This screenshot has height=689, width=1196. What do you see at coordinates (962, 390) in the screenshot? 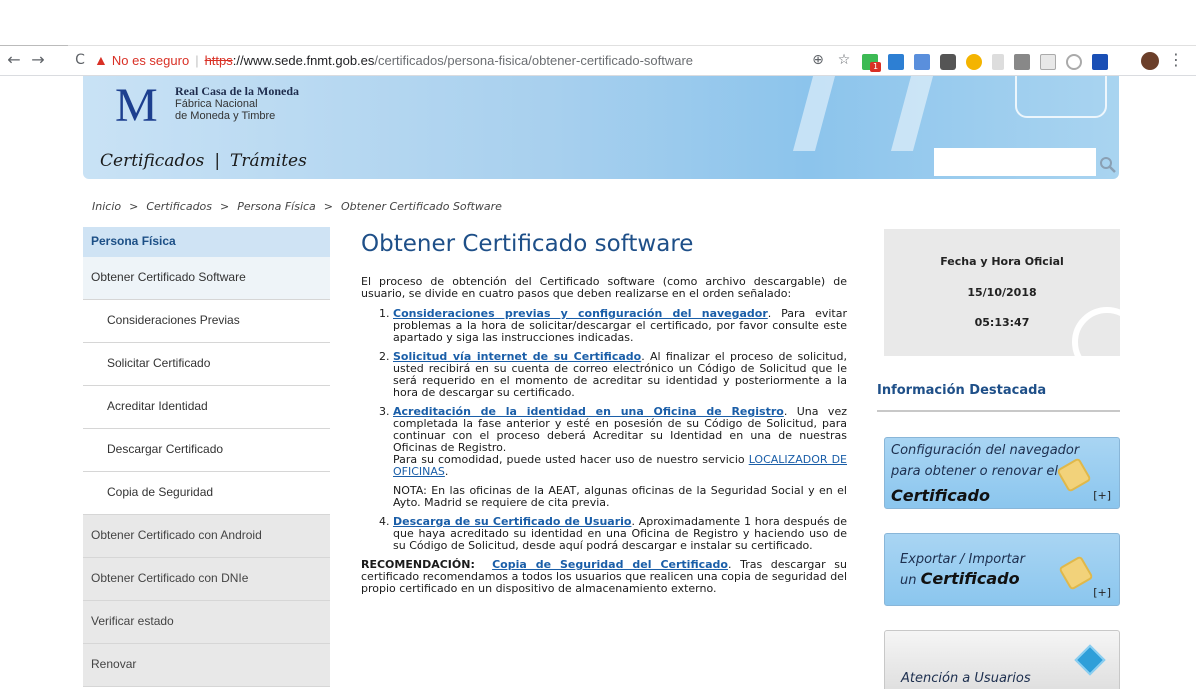
I see `info-heading: Información Destacada` at bounding box center [962, 390].